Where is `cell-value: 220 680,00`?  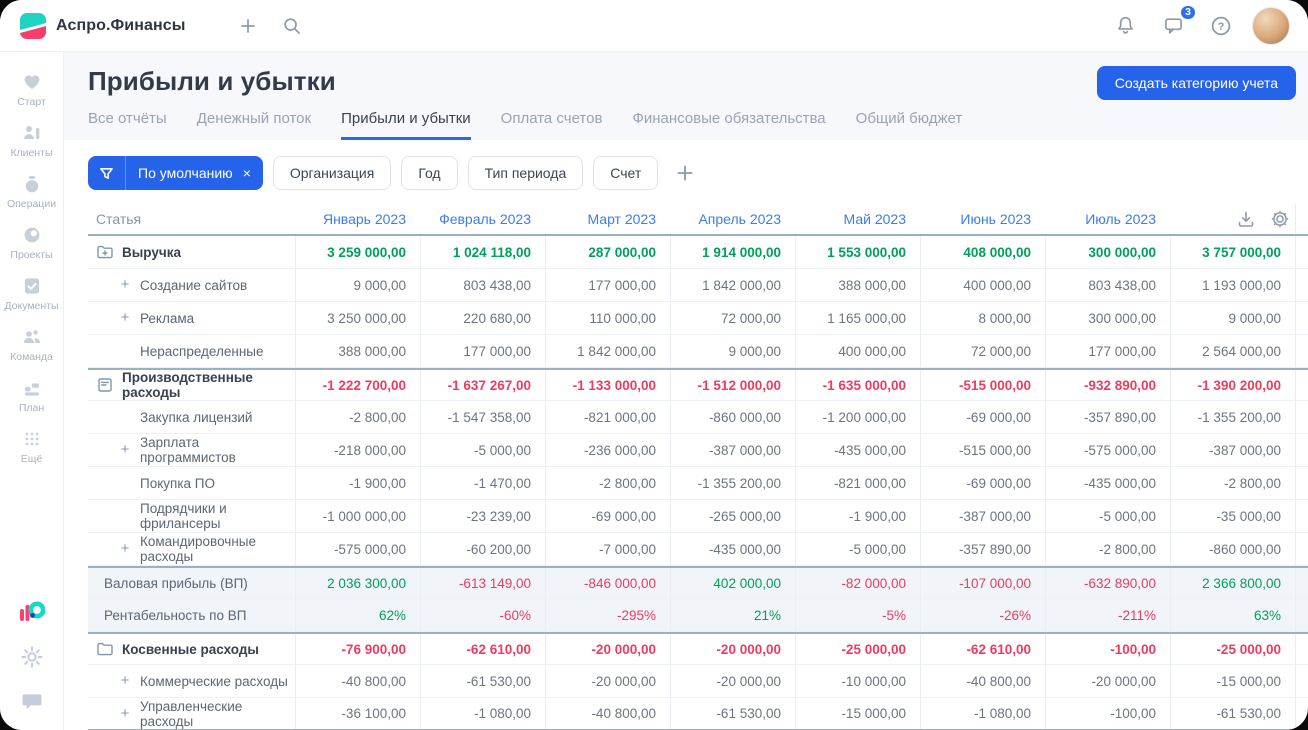
cell-value: 220 680,00 is located at coordinates (482, 318).